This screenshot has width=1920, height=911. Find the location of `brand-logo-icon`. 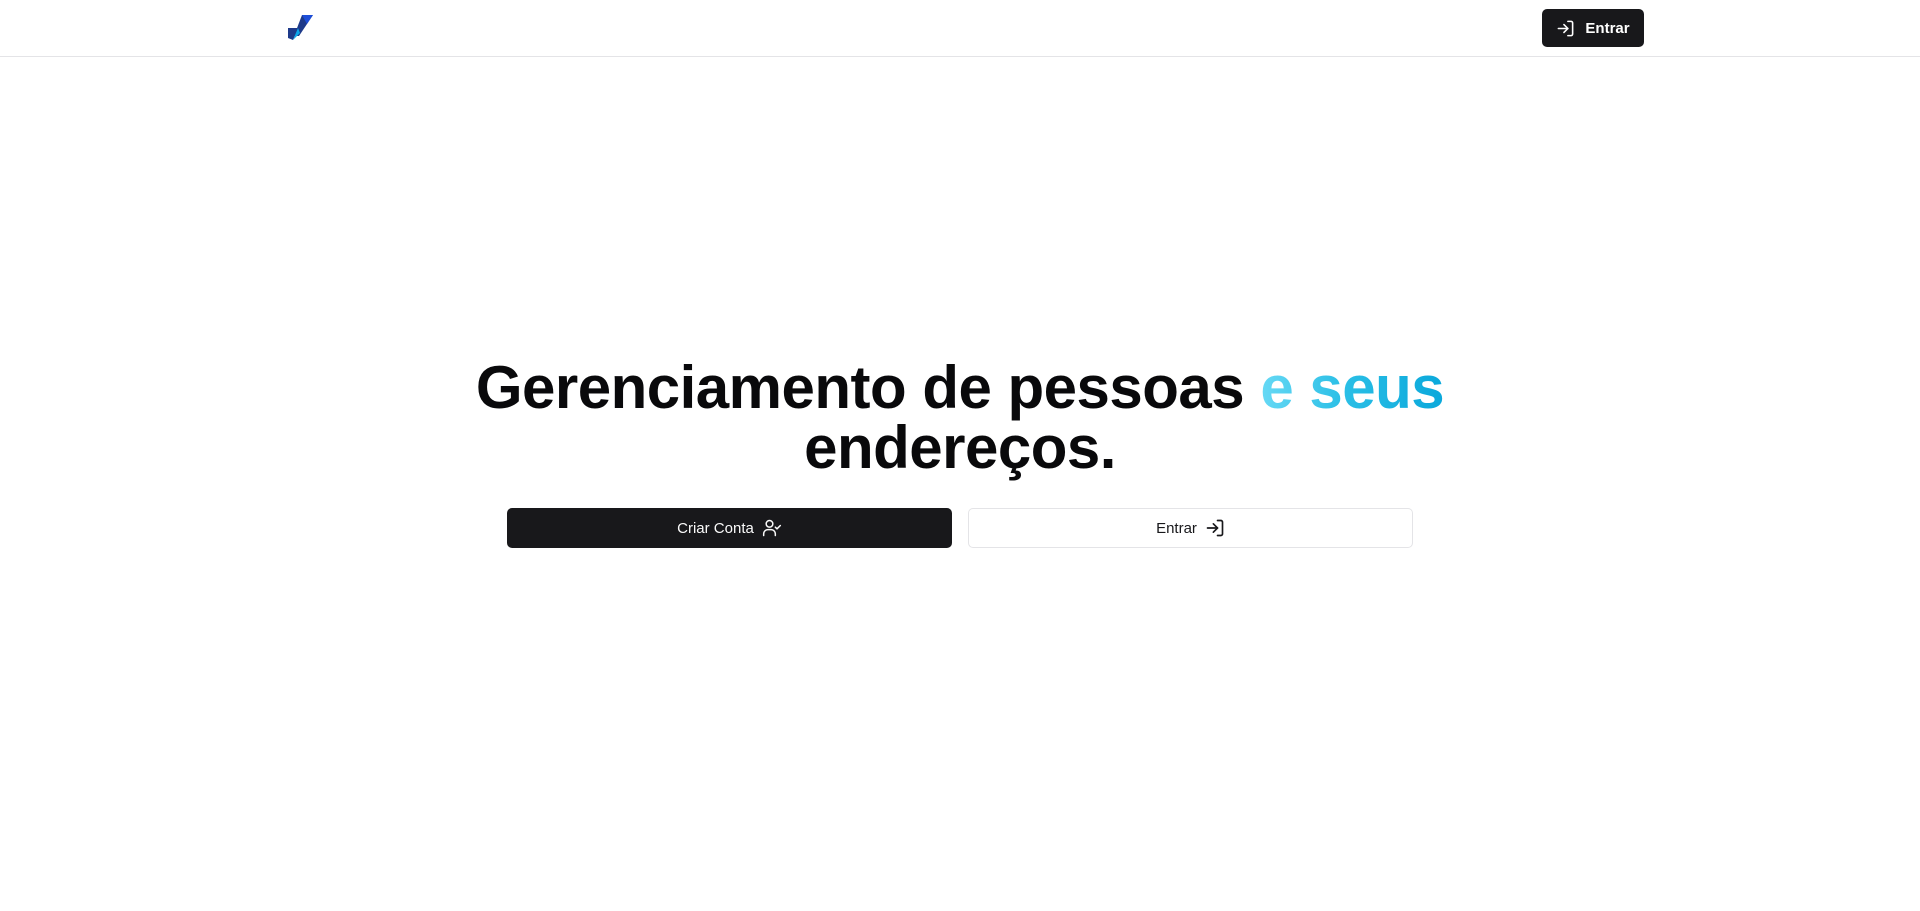

brand-logo-icon is located at coordinates (300, 28).